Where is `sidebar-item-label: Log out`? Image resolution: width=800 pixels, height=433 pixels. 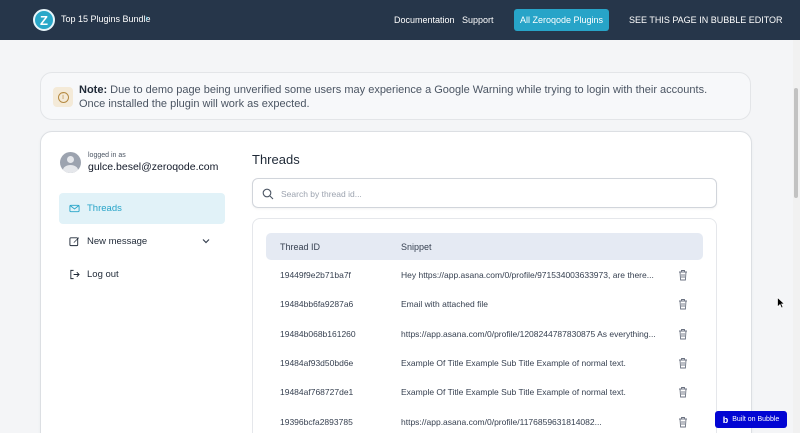
sidebar-item-label: Log out is located at coordinates (103, 274).